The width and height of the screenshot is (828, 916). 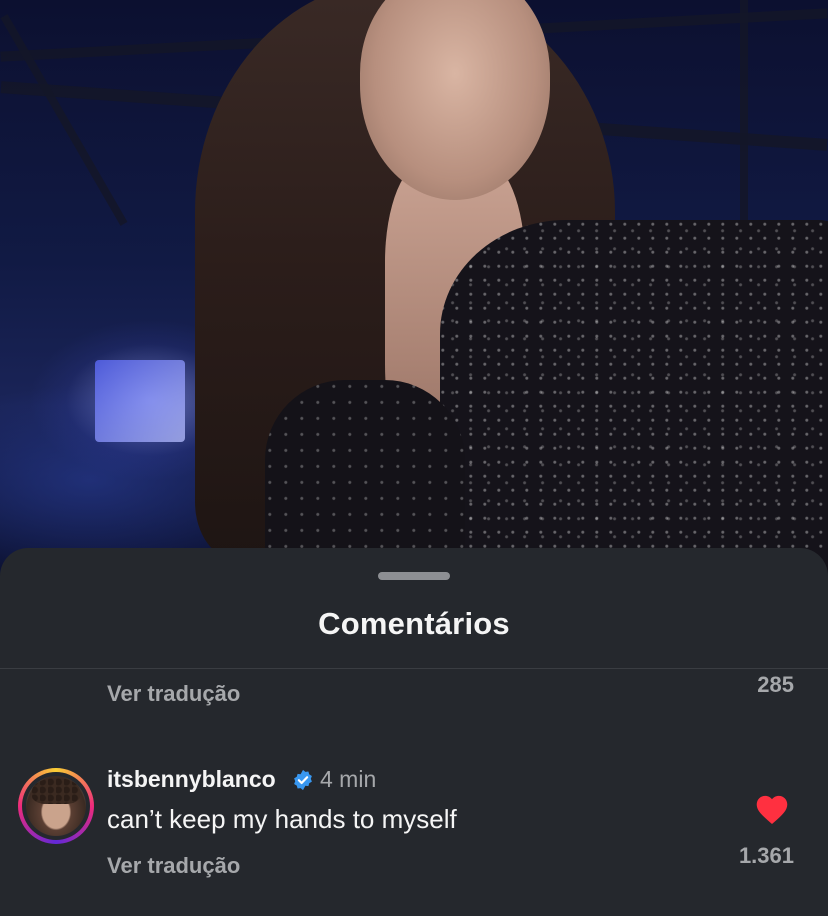 What do you see at coordinates (414, 668) in the screenshot?
I see `divider` at bounding box center [414, 668].